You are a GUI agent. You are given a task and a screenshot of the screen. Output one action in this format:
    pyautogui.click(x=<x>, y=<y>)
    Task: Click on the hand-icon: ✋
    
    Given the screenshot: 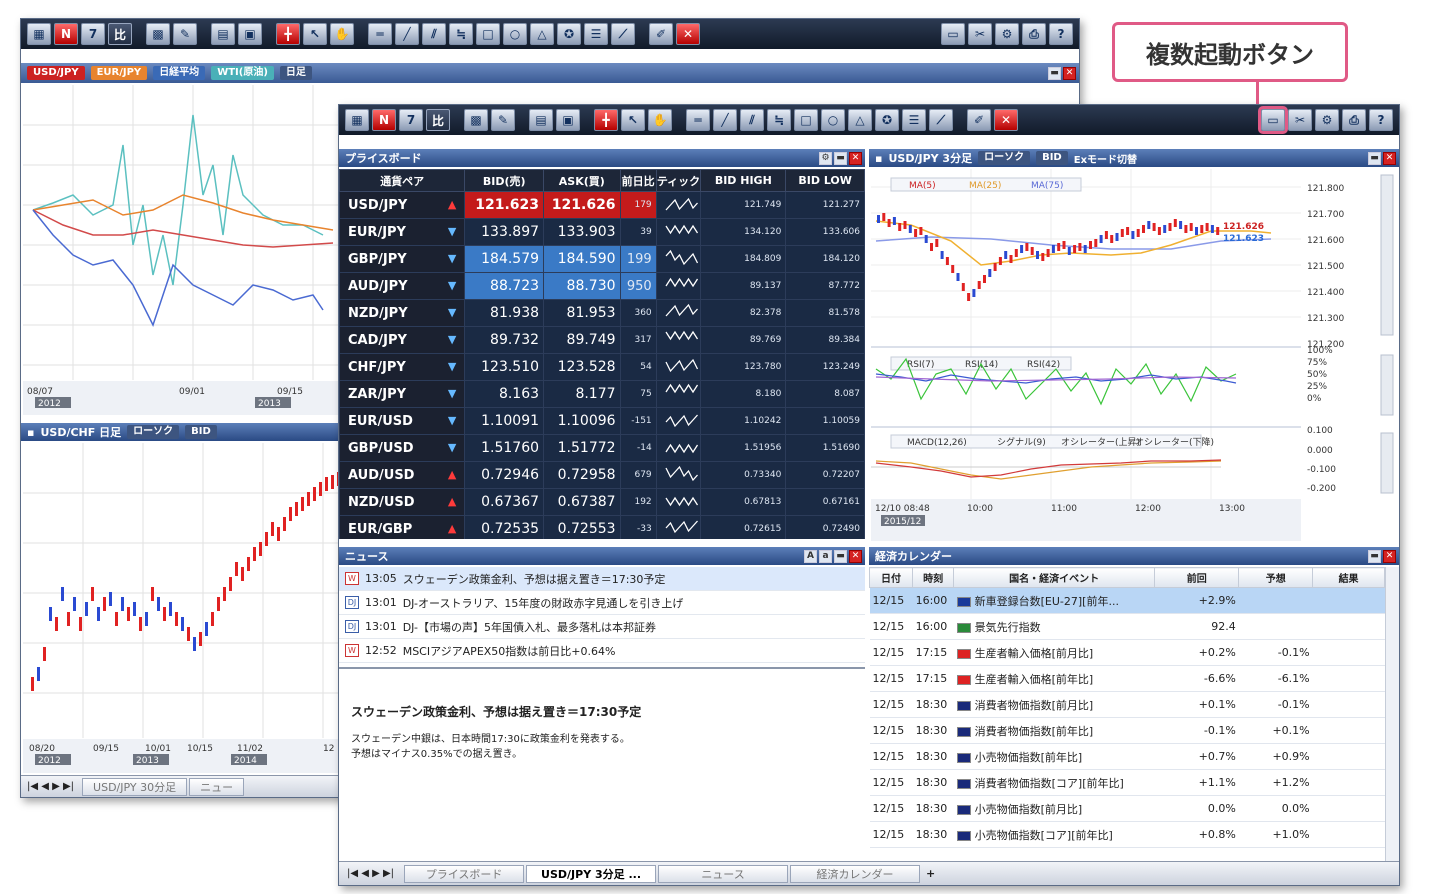 What is the action you would take?
    pyautogui.click(x=660, y=120)
    